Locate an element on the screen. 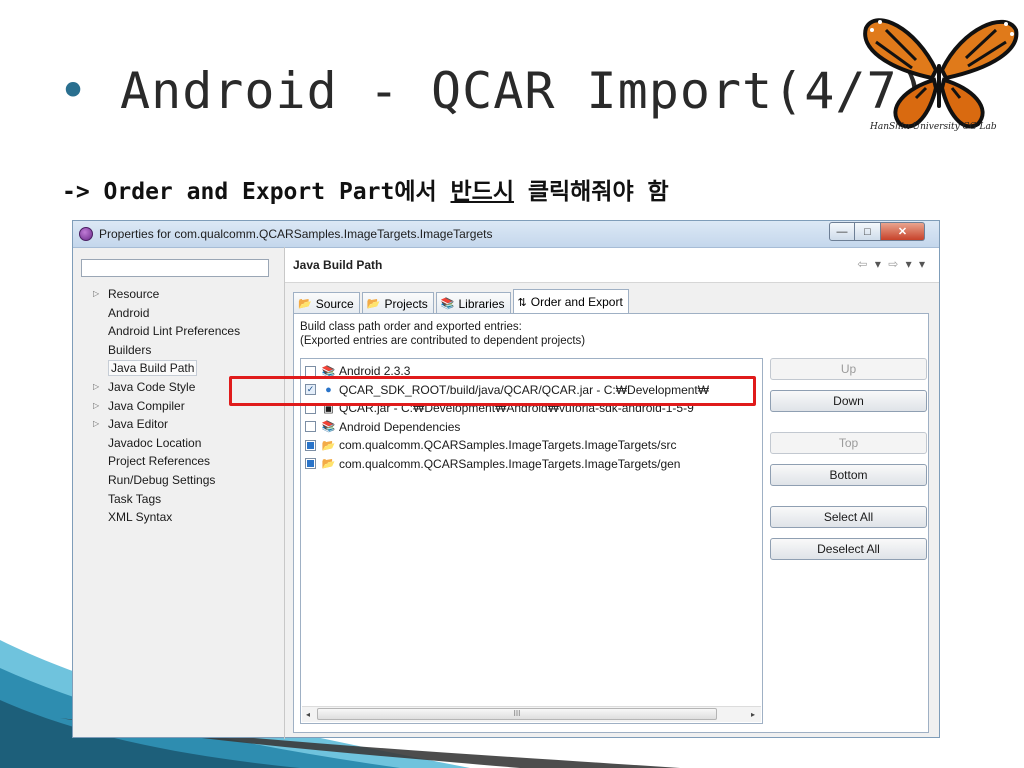 This screenshot has width=1024, height=768. down-button: Down is located at coordinates (848, 401).